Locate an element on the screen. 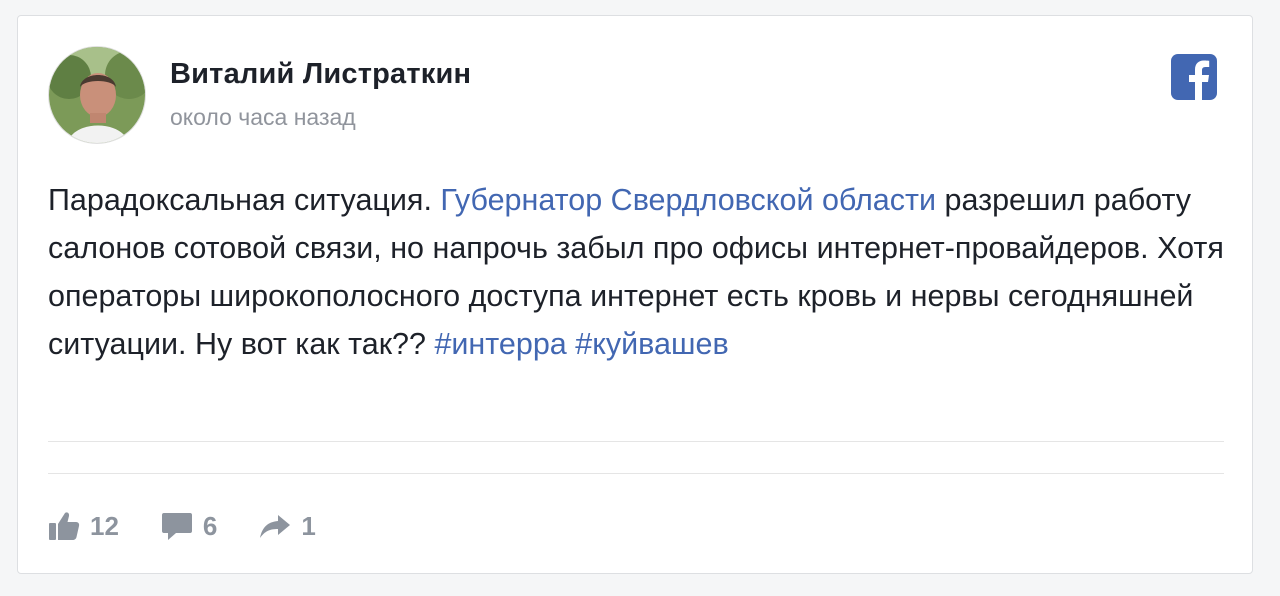 This screenshot has height=596, width=1280. post-text-intro: Парадоксальная ситуация. is located at coordinates (244, 200).